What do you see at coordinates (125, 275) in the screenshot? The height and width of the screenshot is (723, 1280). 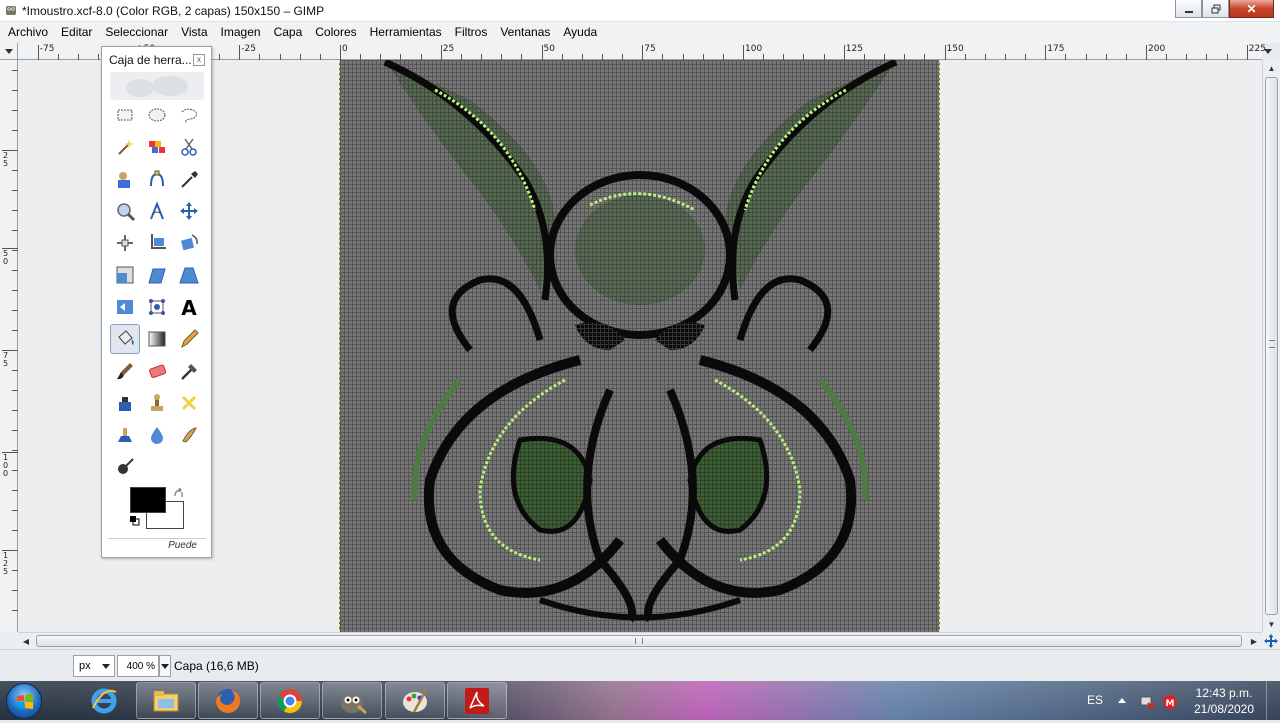 I see `tool-scale` at bounding box center [125, 275].